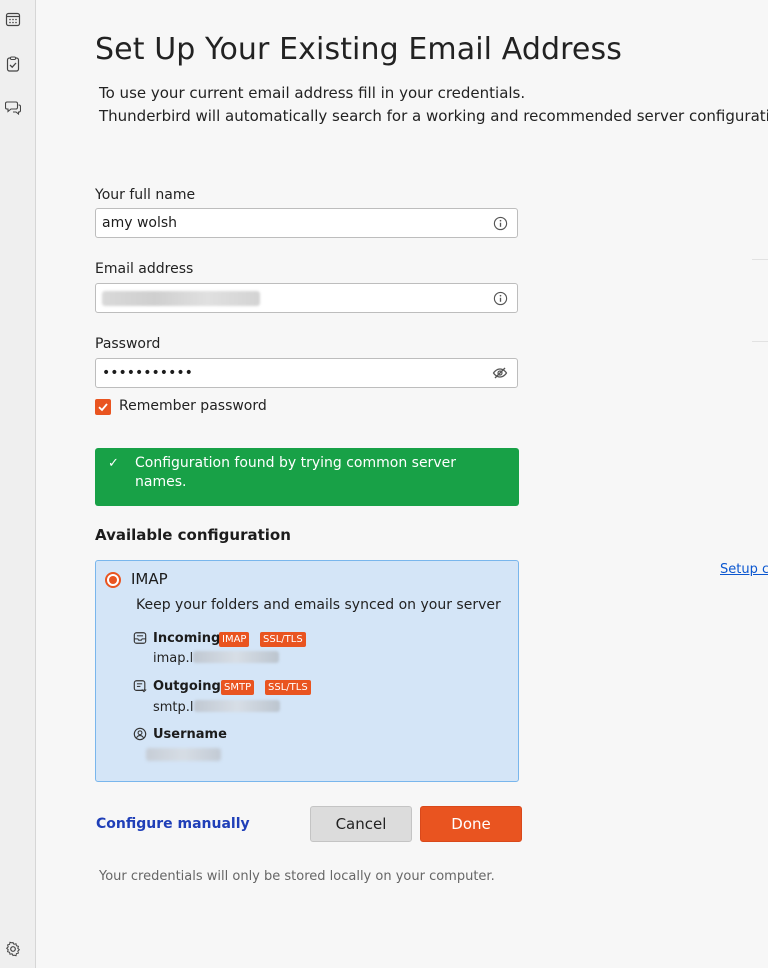 The image size is (768, 968). Describe the element at coordinates (234, 639) in the screenshot. I see `incoming-protocol-badge: IMAP` at that location.